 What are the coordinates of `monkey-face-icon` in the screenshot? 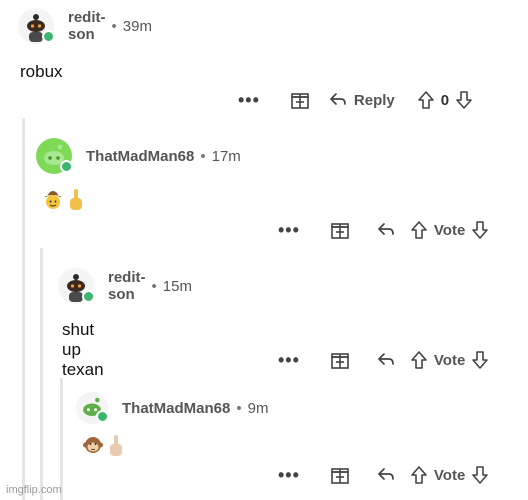 It's located at (93, 445).